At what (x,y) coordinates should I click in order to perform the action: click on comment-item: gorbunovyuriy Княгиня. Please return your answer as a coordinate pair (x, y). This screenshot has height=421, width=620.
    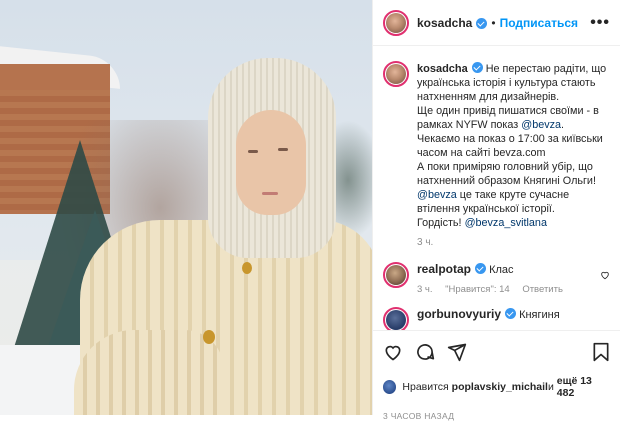
    Looking at the image, I should click on (496, 312).